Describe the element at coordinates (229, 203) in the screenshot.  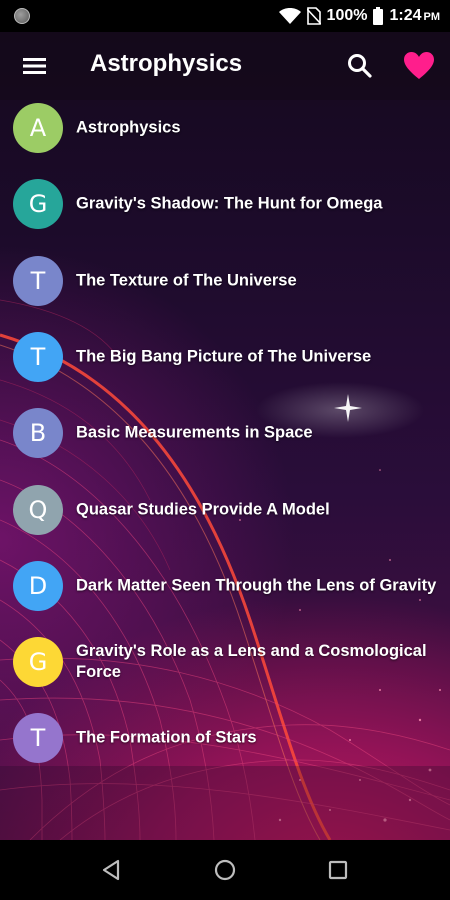
I see `list-item-title: Gravity's Shadow: The Hunt for Omega` at that location.